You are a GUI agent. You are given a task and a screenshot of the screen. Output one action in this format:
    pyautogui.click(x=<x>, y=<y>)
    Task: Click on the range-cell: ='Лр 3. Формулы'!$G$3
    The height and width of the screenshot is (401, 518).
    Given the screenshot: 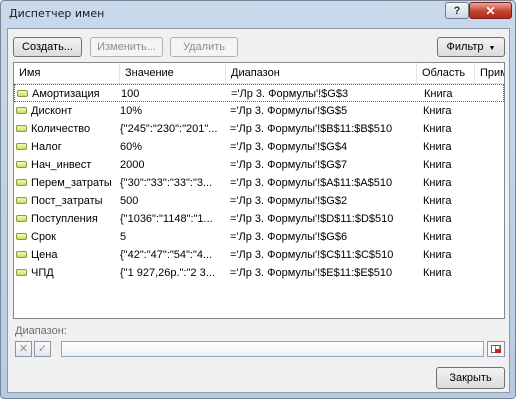 What is the action you would take?
    pyautogui.click(x=290, y=94)
    